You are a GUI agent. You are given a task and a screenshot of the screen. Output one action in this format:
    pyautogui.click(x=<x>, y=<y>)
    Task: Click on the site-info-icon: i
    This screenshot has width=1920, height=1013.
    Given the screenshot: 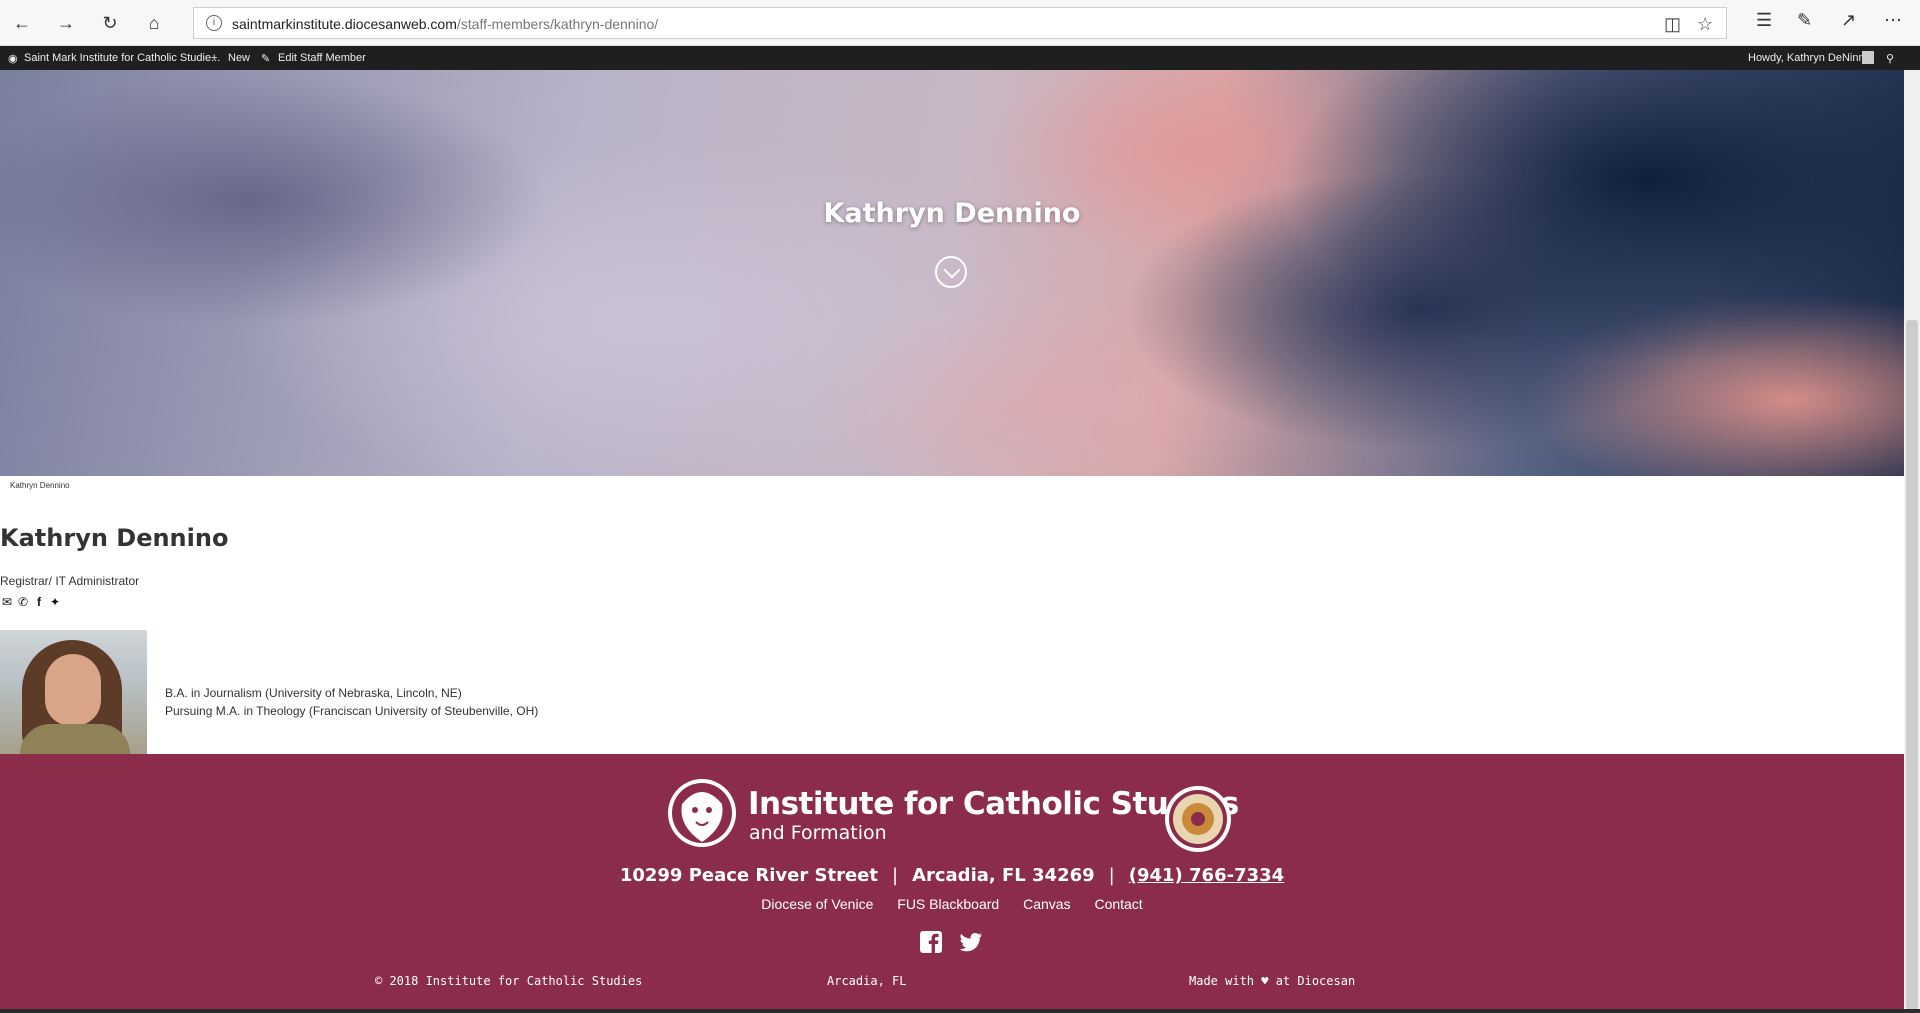 What is the action you would take?
    pyautogui.click(x=214, y=23)
    